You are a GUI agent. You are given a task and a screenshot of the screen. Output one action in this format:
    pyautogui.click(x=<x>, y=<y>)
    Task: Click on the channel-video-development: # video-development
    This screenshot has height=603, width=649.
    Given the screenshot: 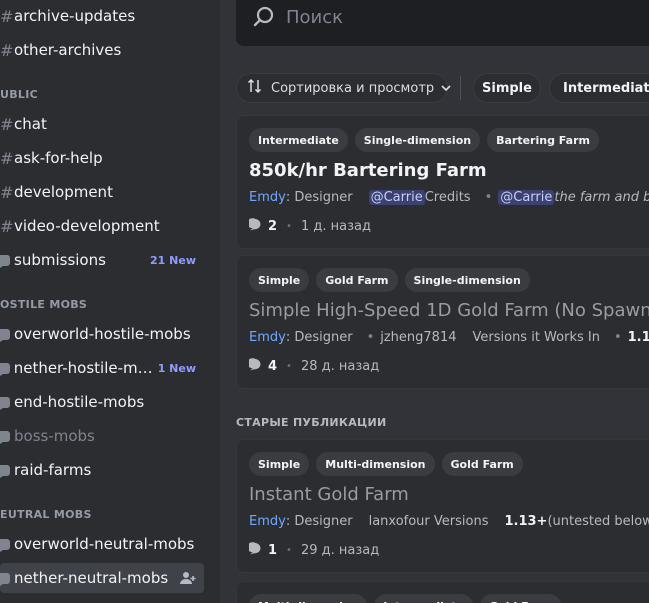 What is the action you would take?
    pyautogui.click(x=102, y=226)
    